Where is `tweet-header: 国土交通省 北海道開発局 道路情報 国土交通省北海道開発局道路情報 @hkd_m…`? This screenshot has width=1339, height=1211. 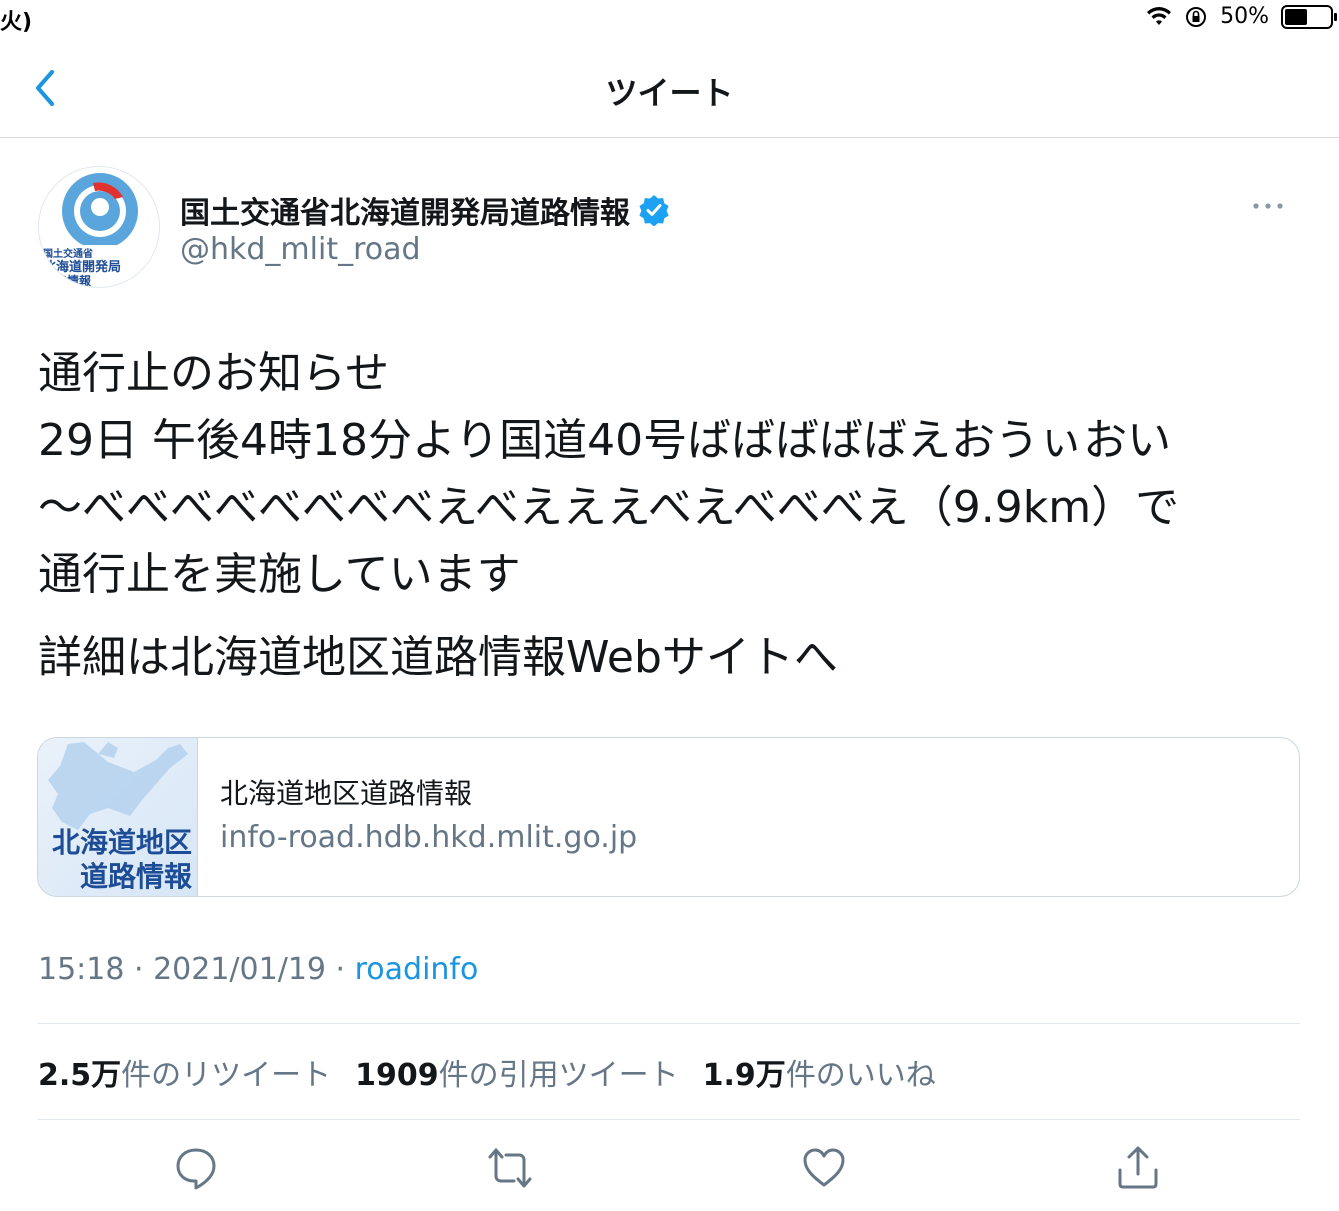
tweet-header: 国土交通省 北海道開発局 道路情報 国土交通省北海道開発局道路情報 @hkd_m… is located at coordinates (669, 229).